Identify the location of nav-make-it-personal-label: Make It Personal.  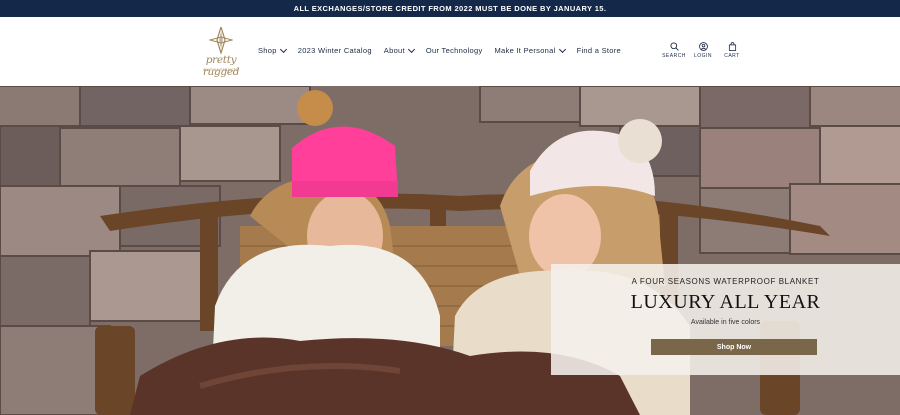
(525, 50).